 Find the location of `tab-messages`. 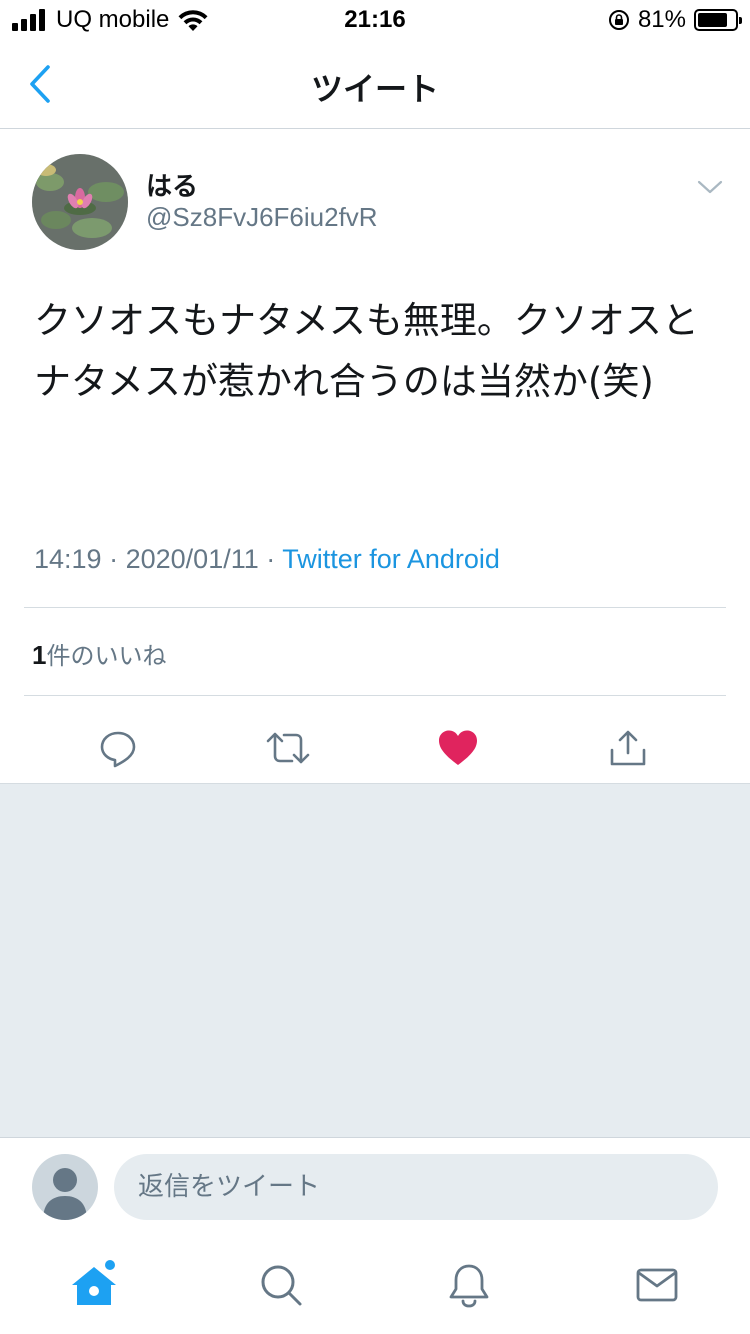

tab-messages is located at coordinates (657, 1285).